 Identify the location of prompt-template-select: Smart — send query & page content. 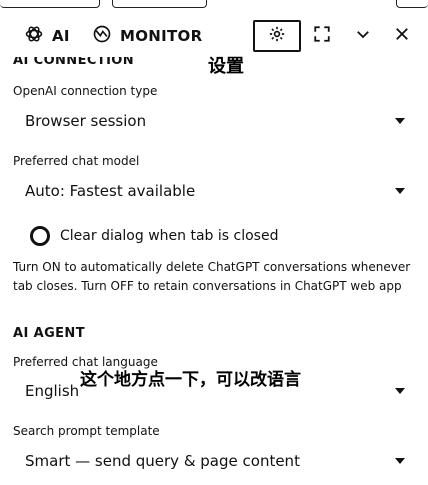
(213, 461).